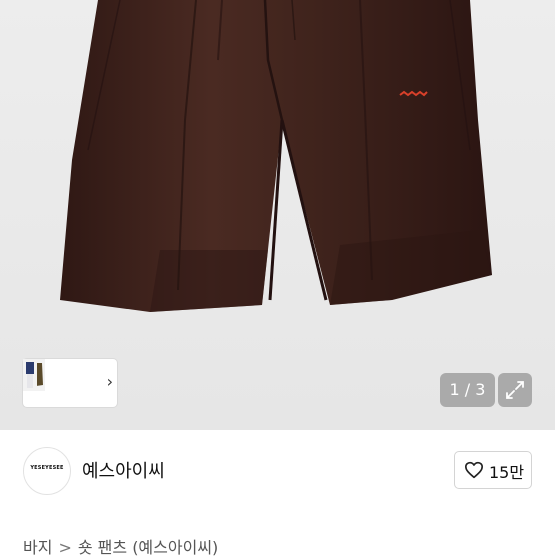 The image size is (555, 558). I want to click on expand-button, so click(515, 390).